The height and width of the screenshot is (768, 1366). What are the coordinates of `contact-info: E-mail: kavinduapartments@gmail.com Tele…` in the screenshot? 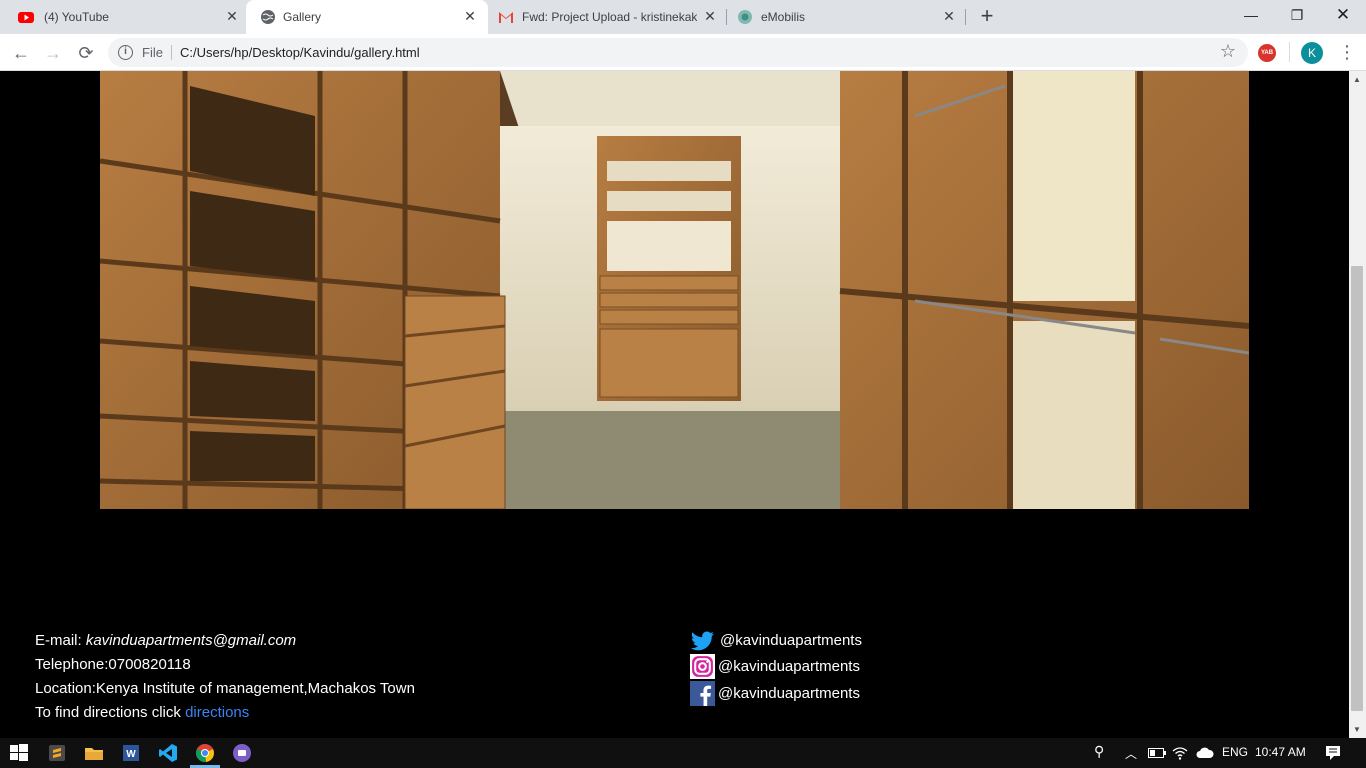 It's located at (225, 677).